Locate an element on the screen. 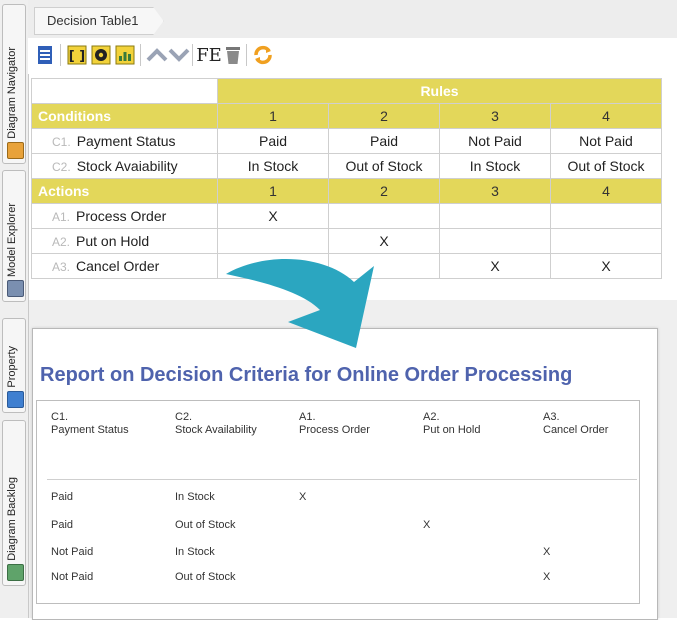 The height and width of the screenshot is (620, 677). report-header-code: A2. is located at coordinates (431, 417).